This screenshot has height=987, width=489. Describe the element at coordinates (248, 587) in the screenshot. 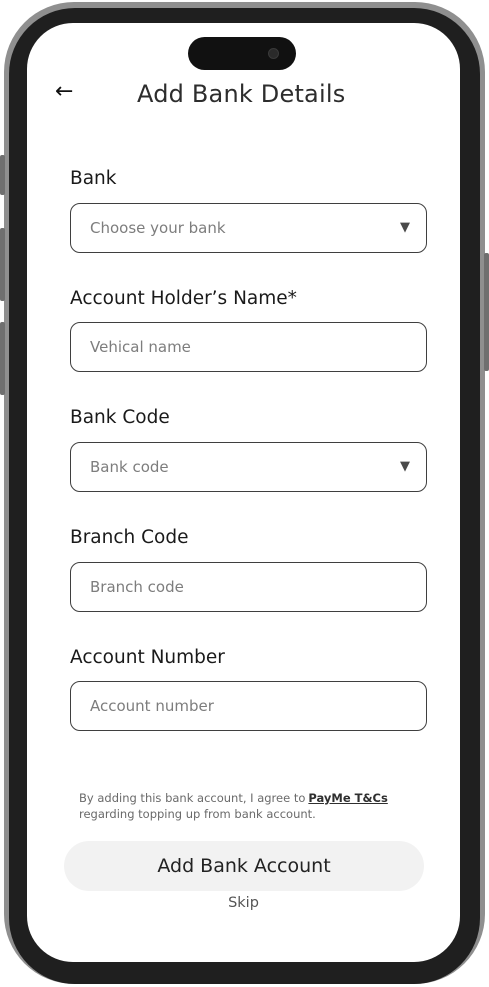

I see `branch-code-input: Branch code` at that location.